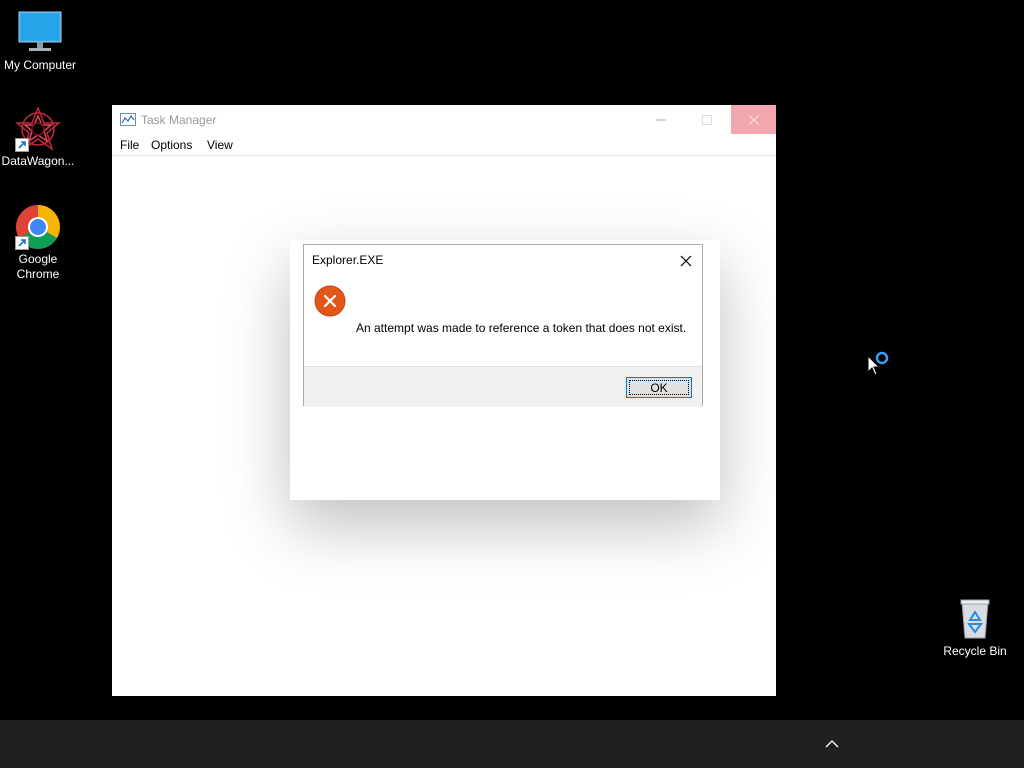  I want to click on chevron-up-icon, so click(832, 744).